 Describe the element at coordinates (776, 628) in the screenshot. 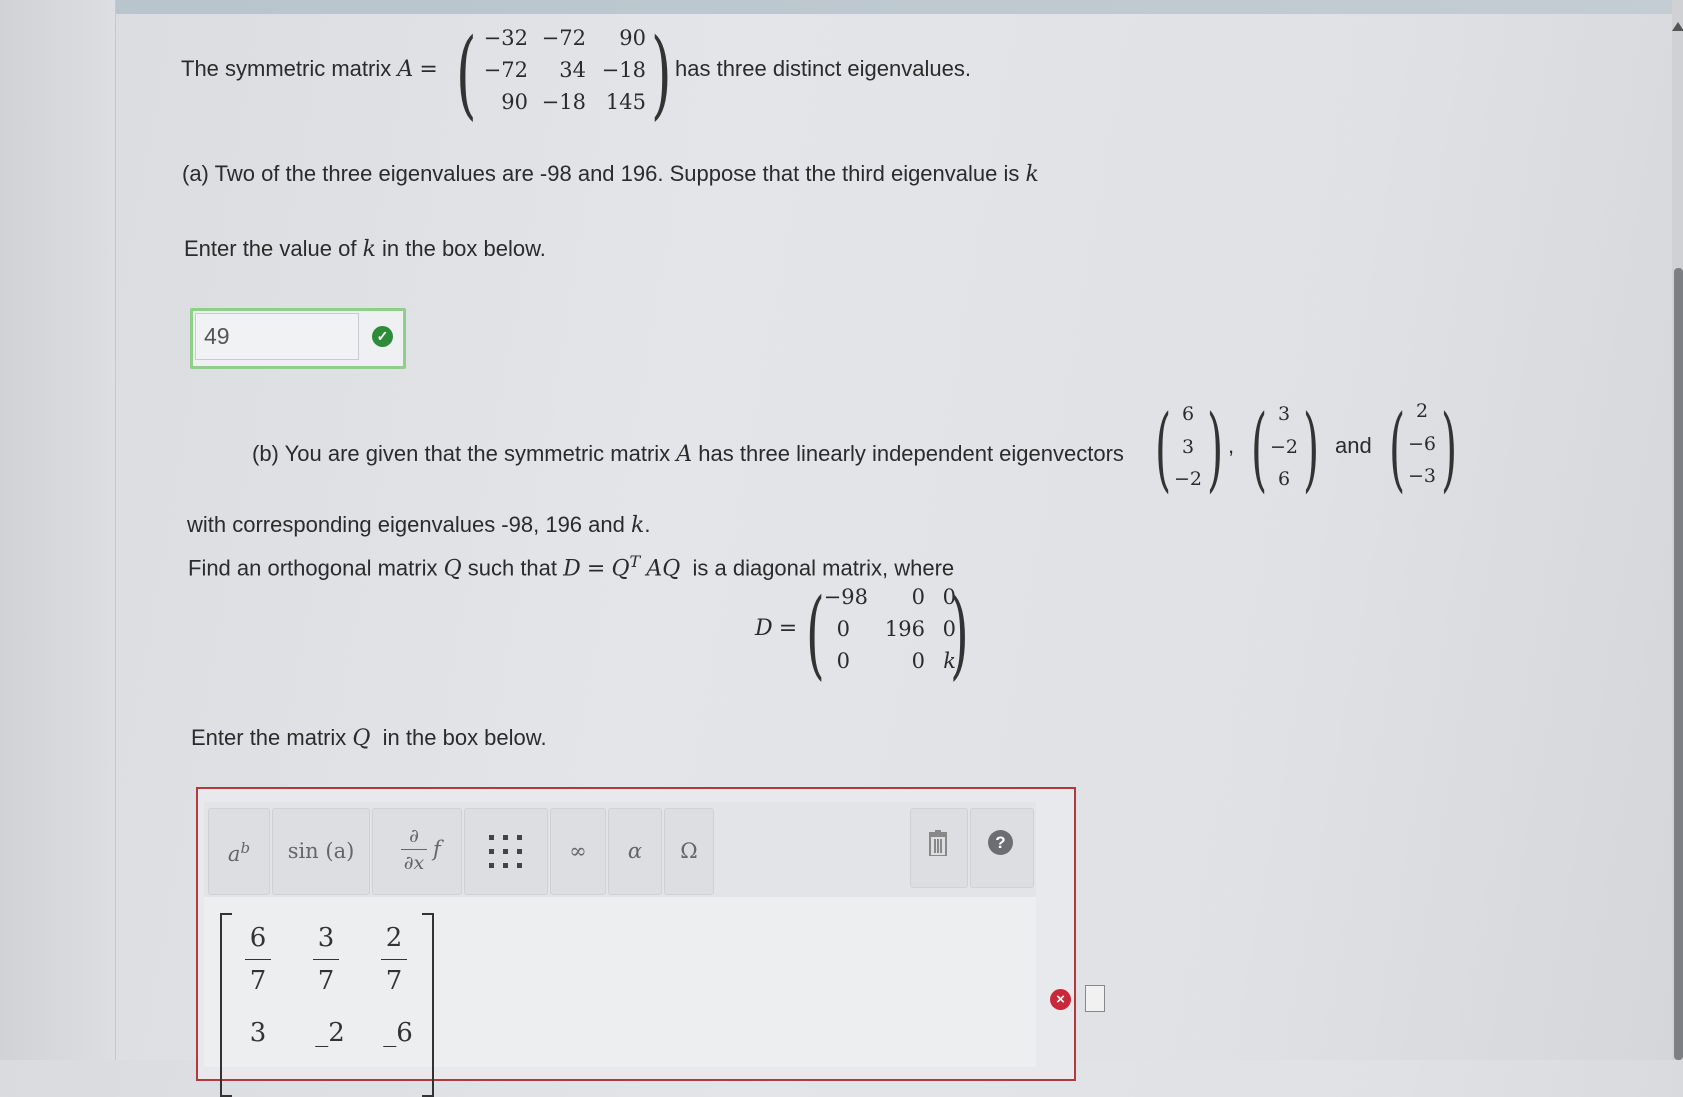

I see `D-equation-label: D =` at that location.